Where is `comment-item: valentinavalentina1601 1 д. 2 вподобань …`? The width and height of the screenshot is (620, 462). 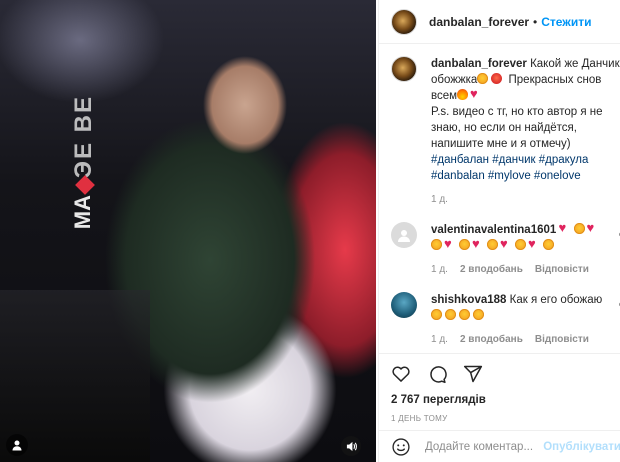
comment-item: valentinavalentina1601 1 д. 2 вподобань … is located at coordinates (505, 250).